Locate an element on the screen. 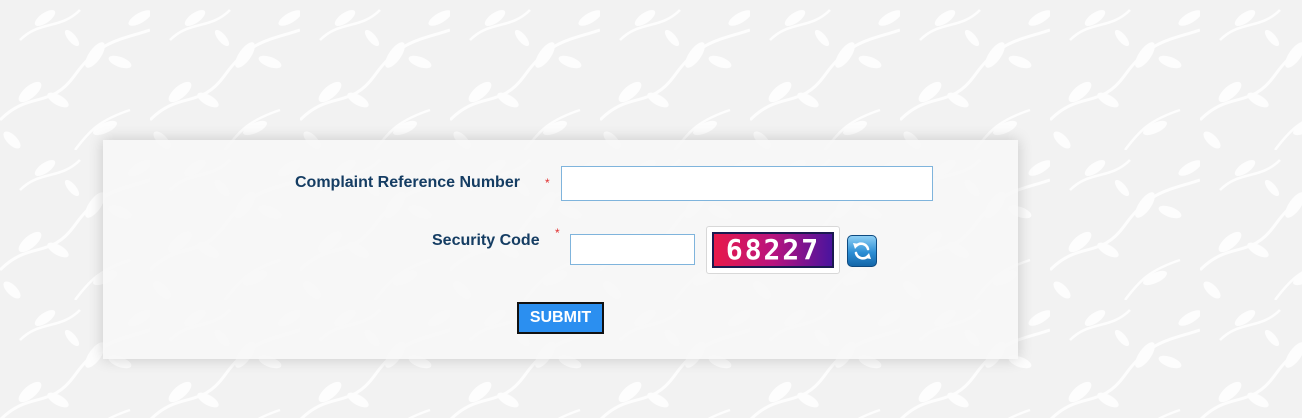 This screenshot has width=1302, height=418. refresh-captcha-button is located at coordinates (862, 251).